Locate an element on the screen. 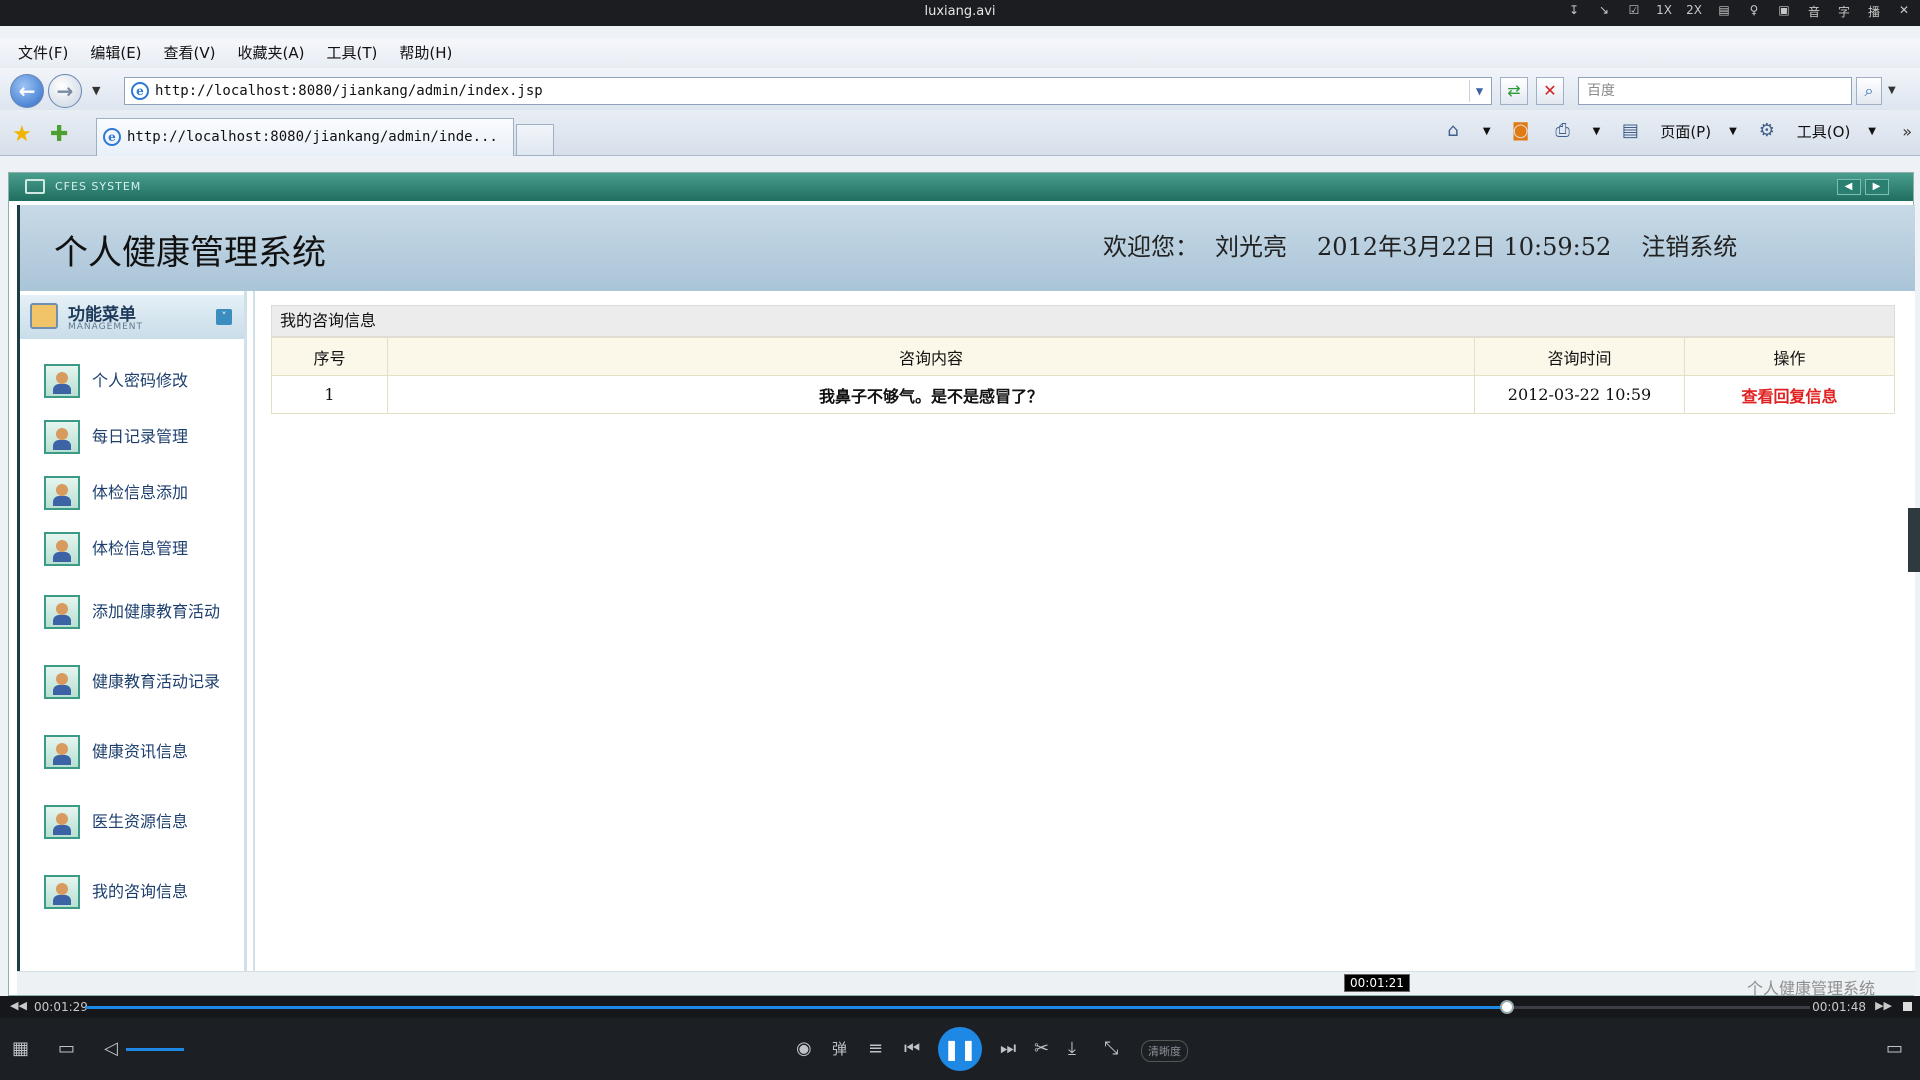  stop-square-icon is located at coordinates (1907, 1006).